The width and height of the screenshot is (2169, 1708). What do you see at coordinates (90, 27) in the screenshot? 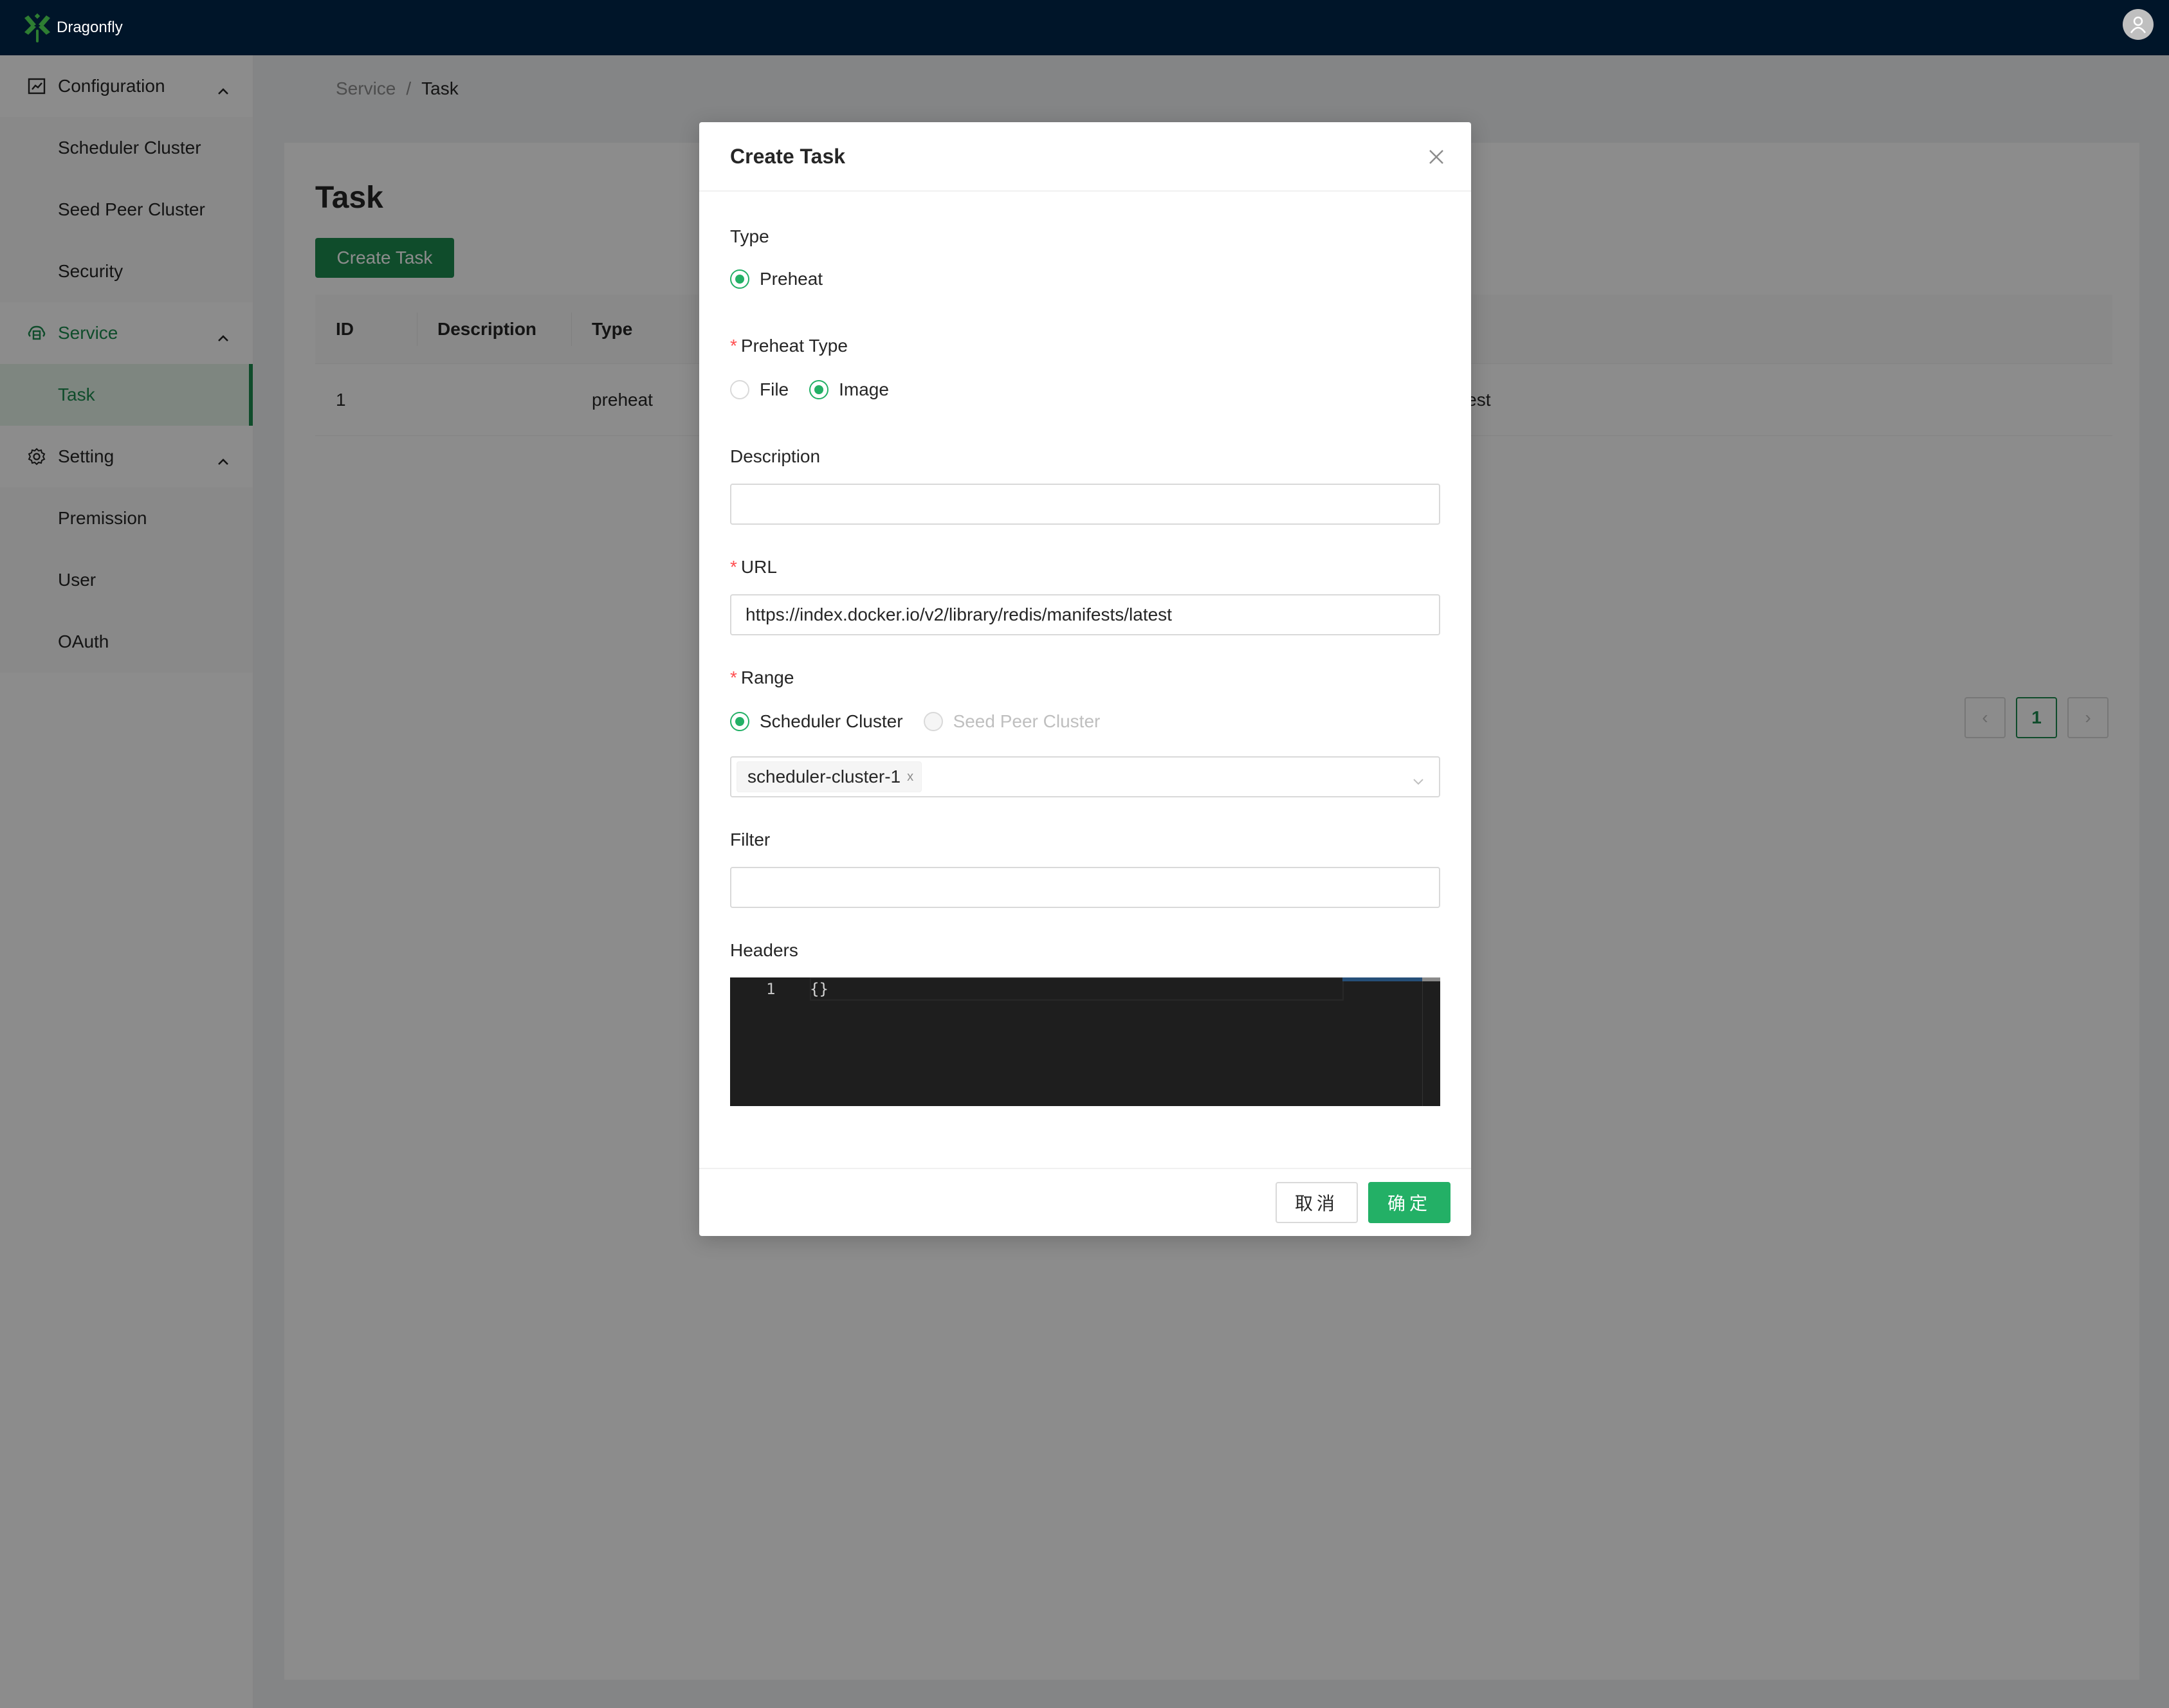
I see `app-name: Dragonfly` at bounding box center [90, 27].